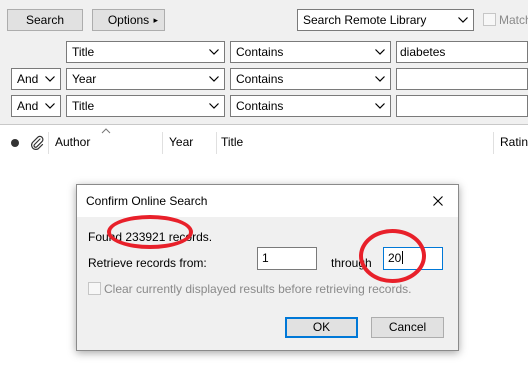 The width and height of the screenshot is (528, 370). I want to click on attachment-icon, so click(37, 142).